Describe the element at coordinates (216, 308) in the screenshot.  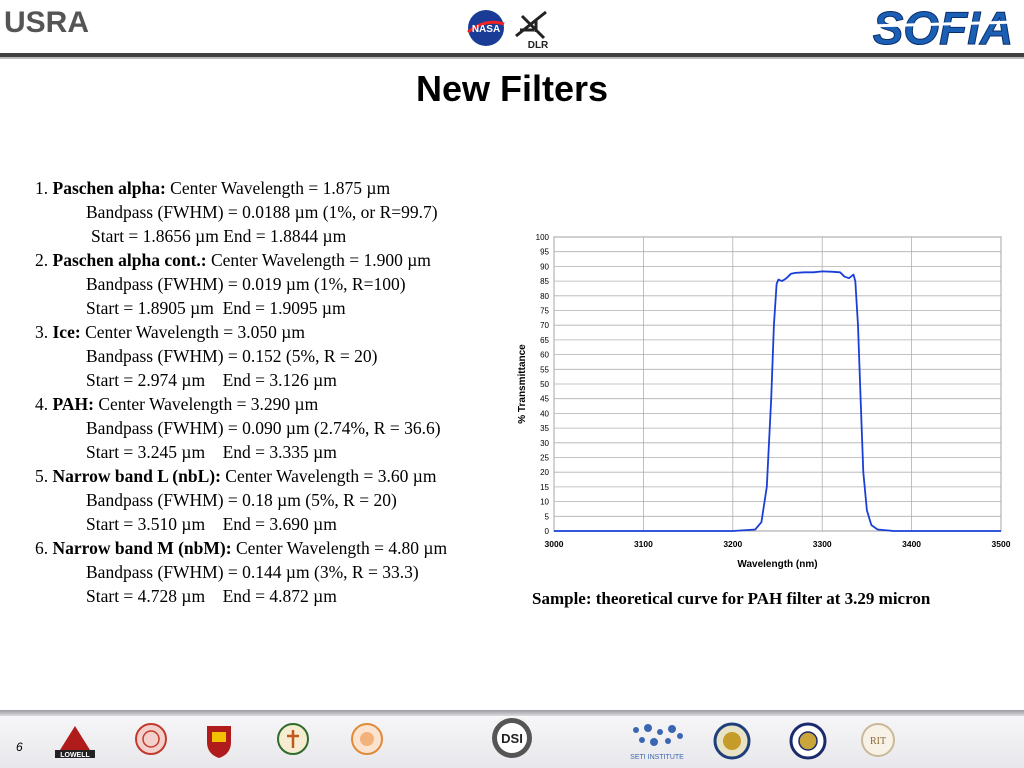
I see `filter-range: Start = 1.8905 µm End = 1.9095 µm` at that location.